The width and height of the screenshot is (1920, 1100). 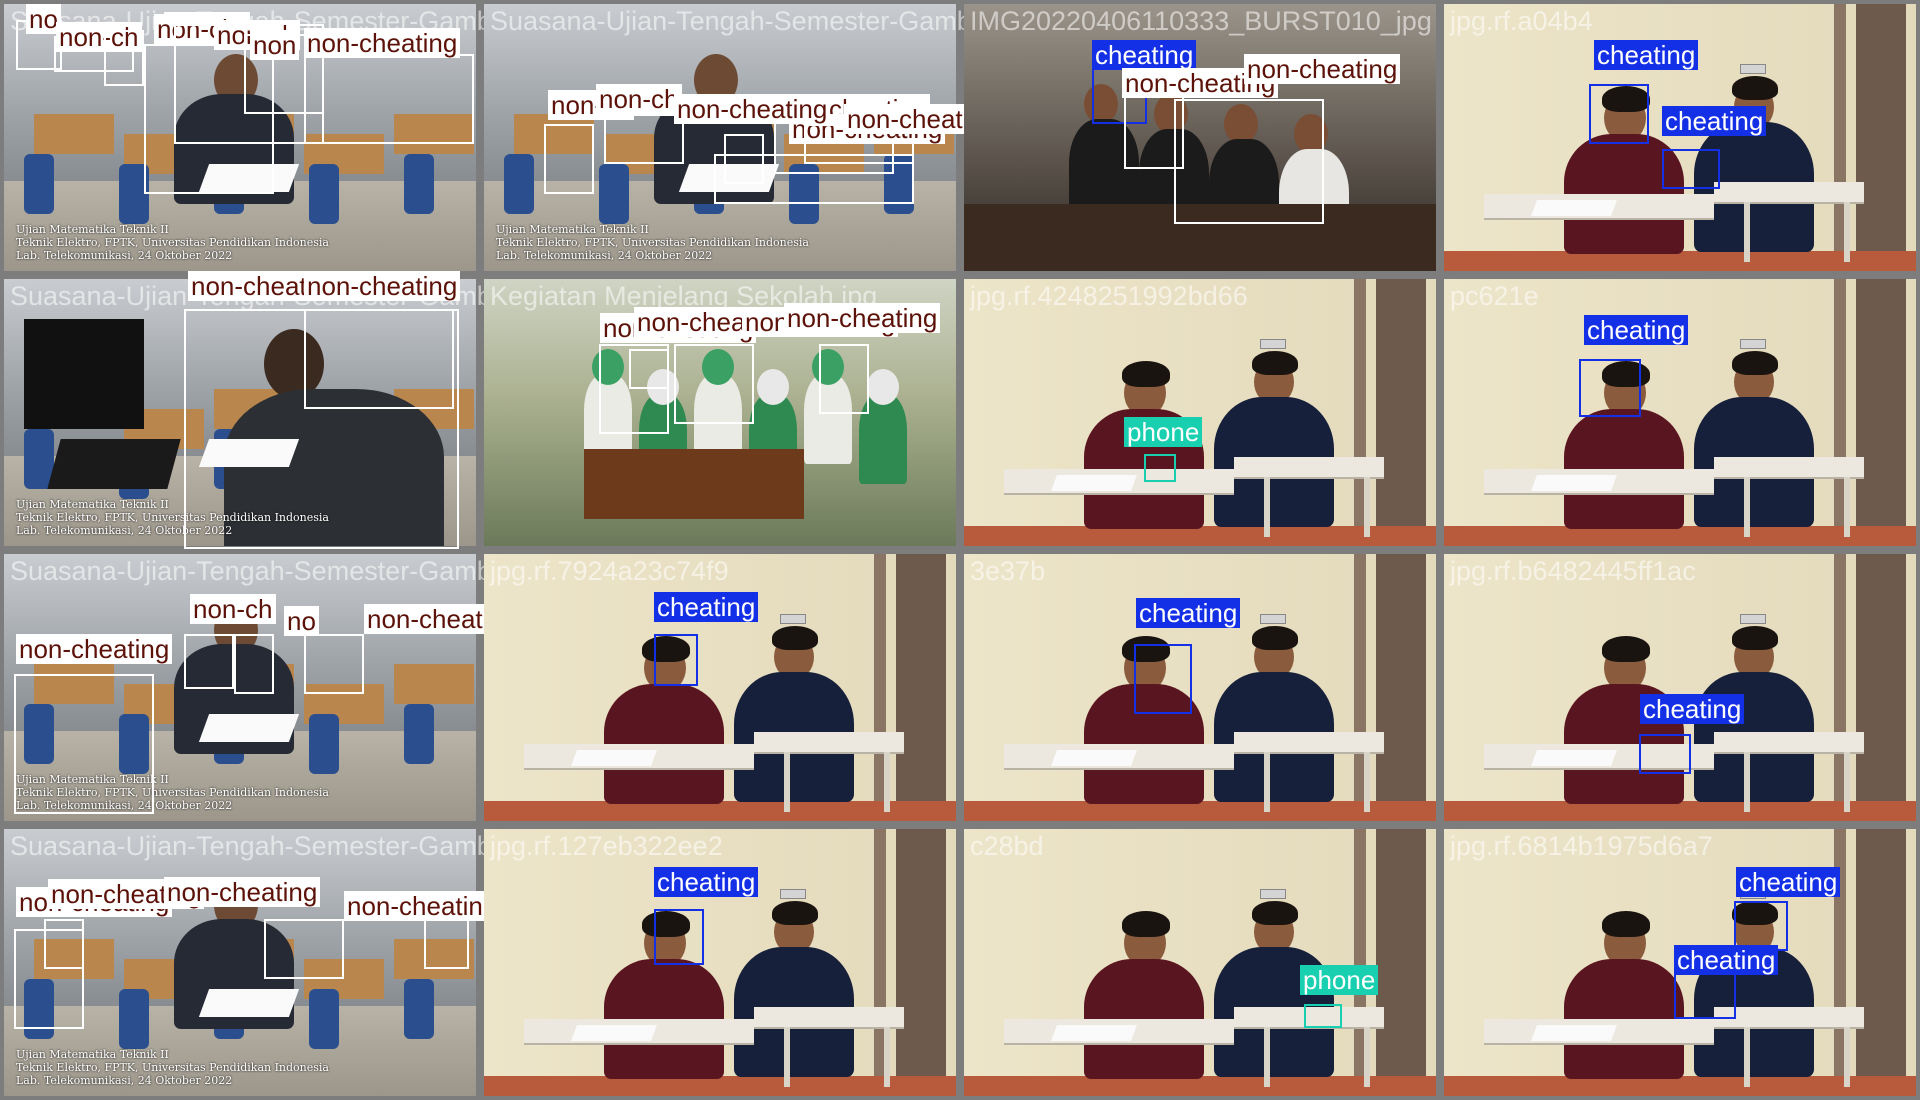 What do you see at coordinates (1494, 296) in the screenshot?
I see `filename-overlay: pc621e` at bounding box center [1494, 296].